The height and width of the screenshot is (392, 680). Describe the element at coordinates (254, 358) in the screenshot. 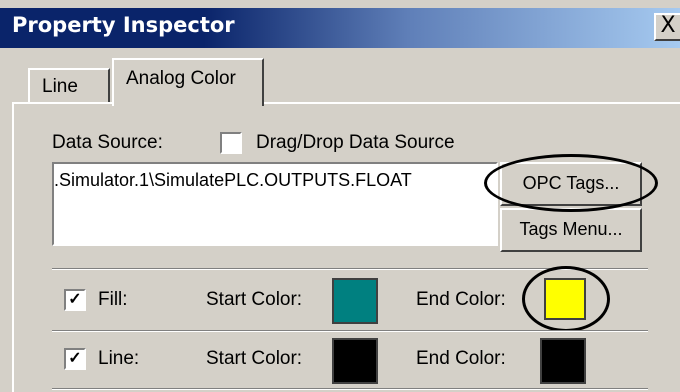

I see `line-start-color-label: Start Color:` at that location.